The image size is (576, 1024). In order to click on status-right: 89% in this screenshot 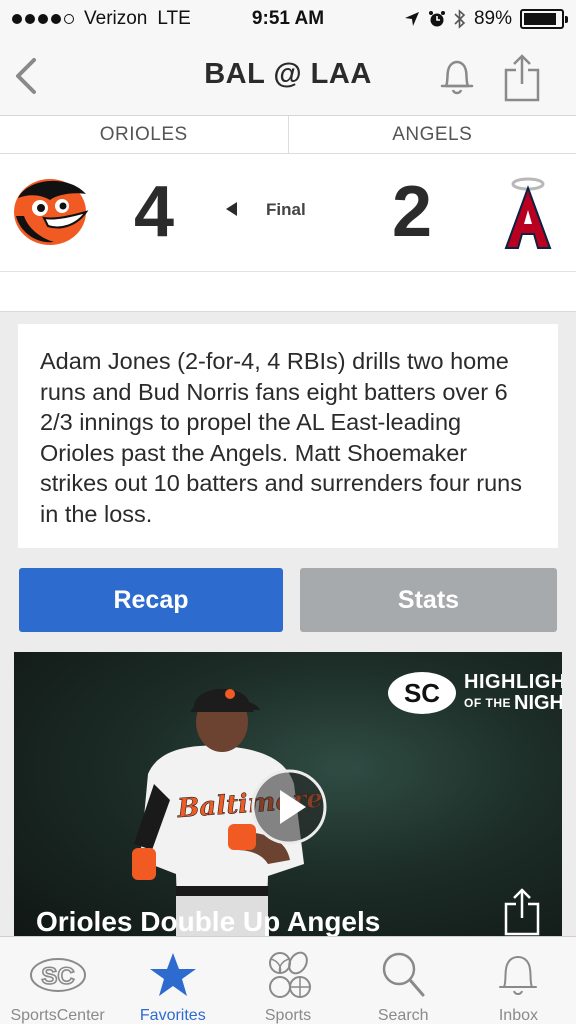, I will do `click(486, 19)`.